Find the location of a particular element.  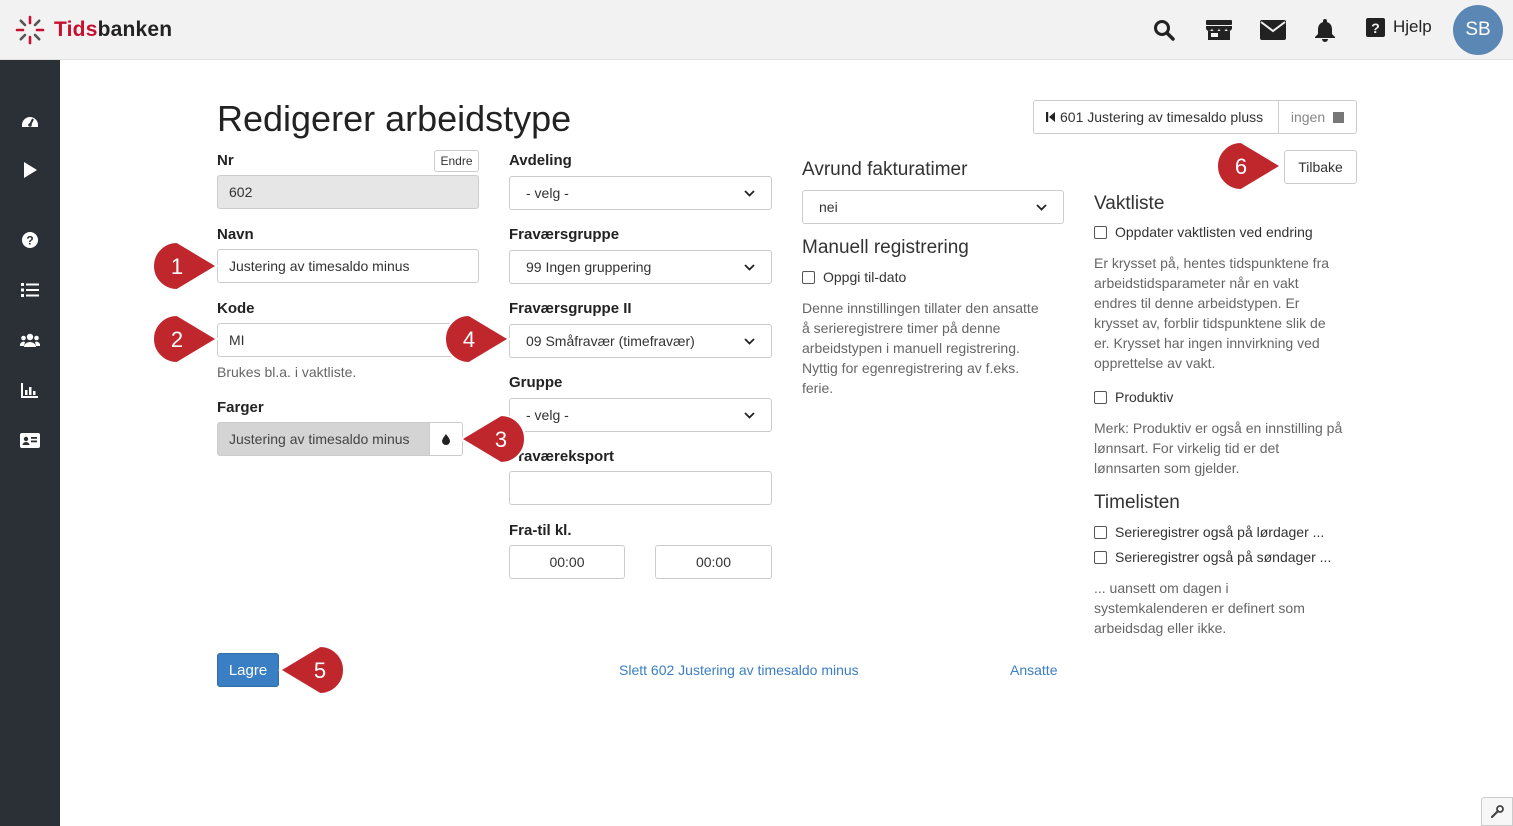

avrund-select: nei is located at coordinates (933, 207).